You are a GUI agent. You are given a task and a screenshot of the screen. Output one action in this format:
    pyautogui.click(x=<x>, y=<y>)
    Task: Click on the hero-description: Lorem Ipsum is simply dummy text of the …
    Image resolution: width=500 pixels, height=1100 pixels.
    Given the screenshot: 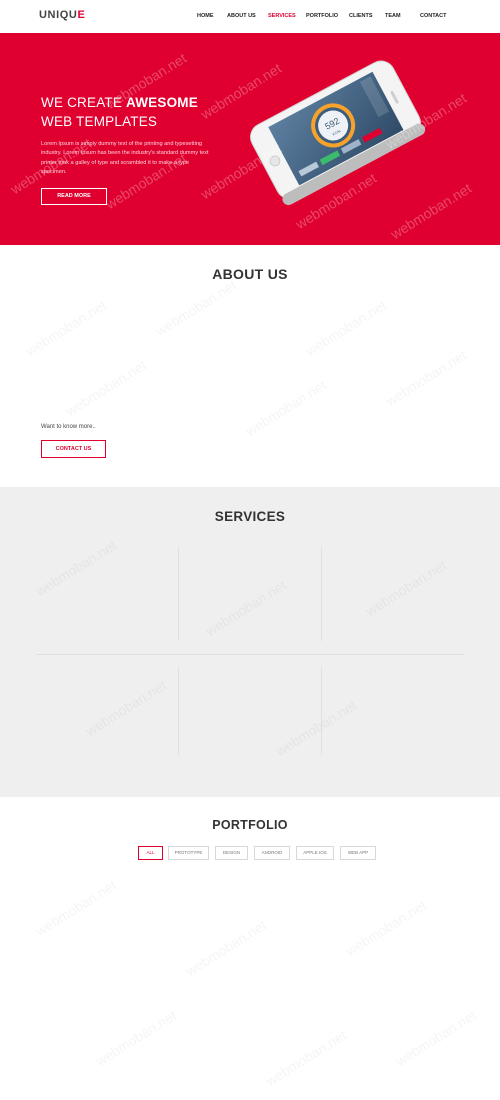 What is the action you would take?
    pyautogui.click(x=125, y=158)
    